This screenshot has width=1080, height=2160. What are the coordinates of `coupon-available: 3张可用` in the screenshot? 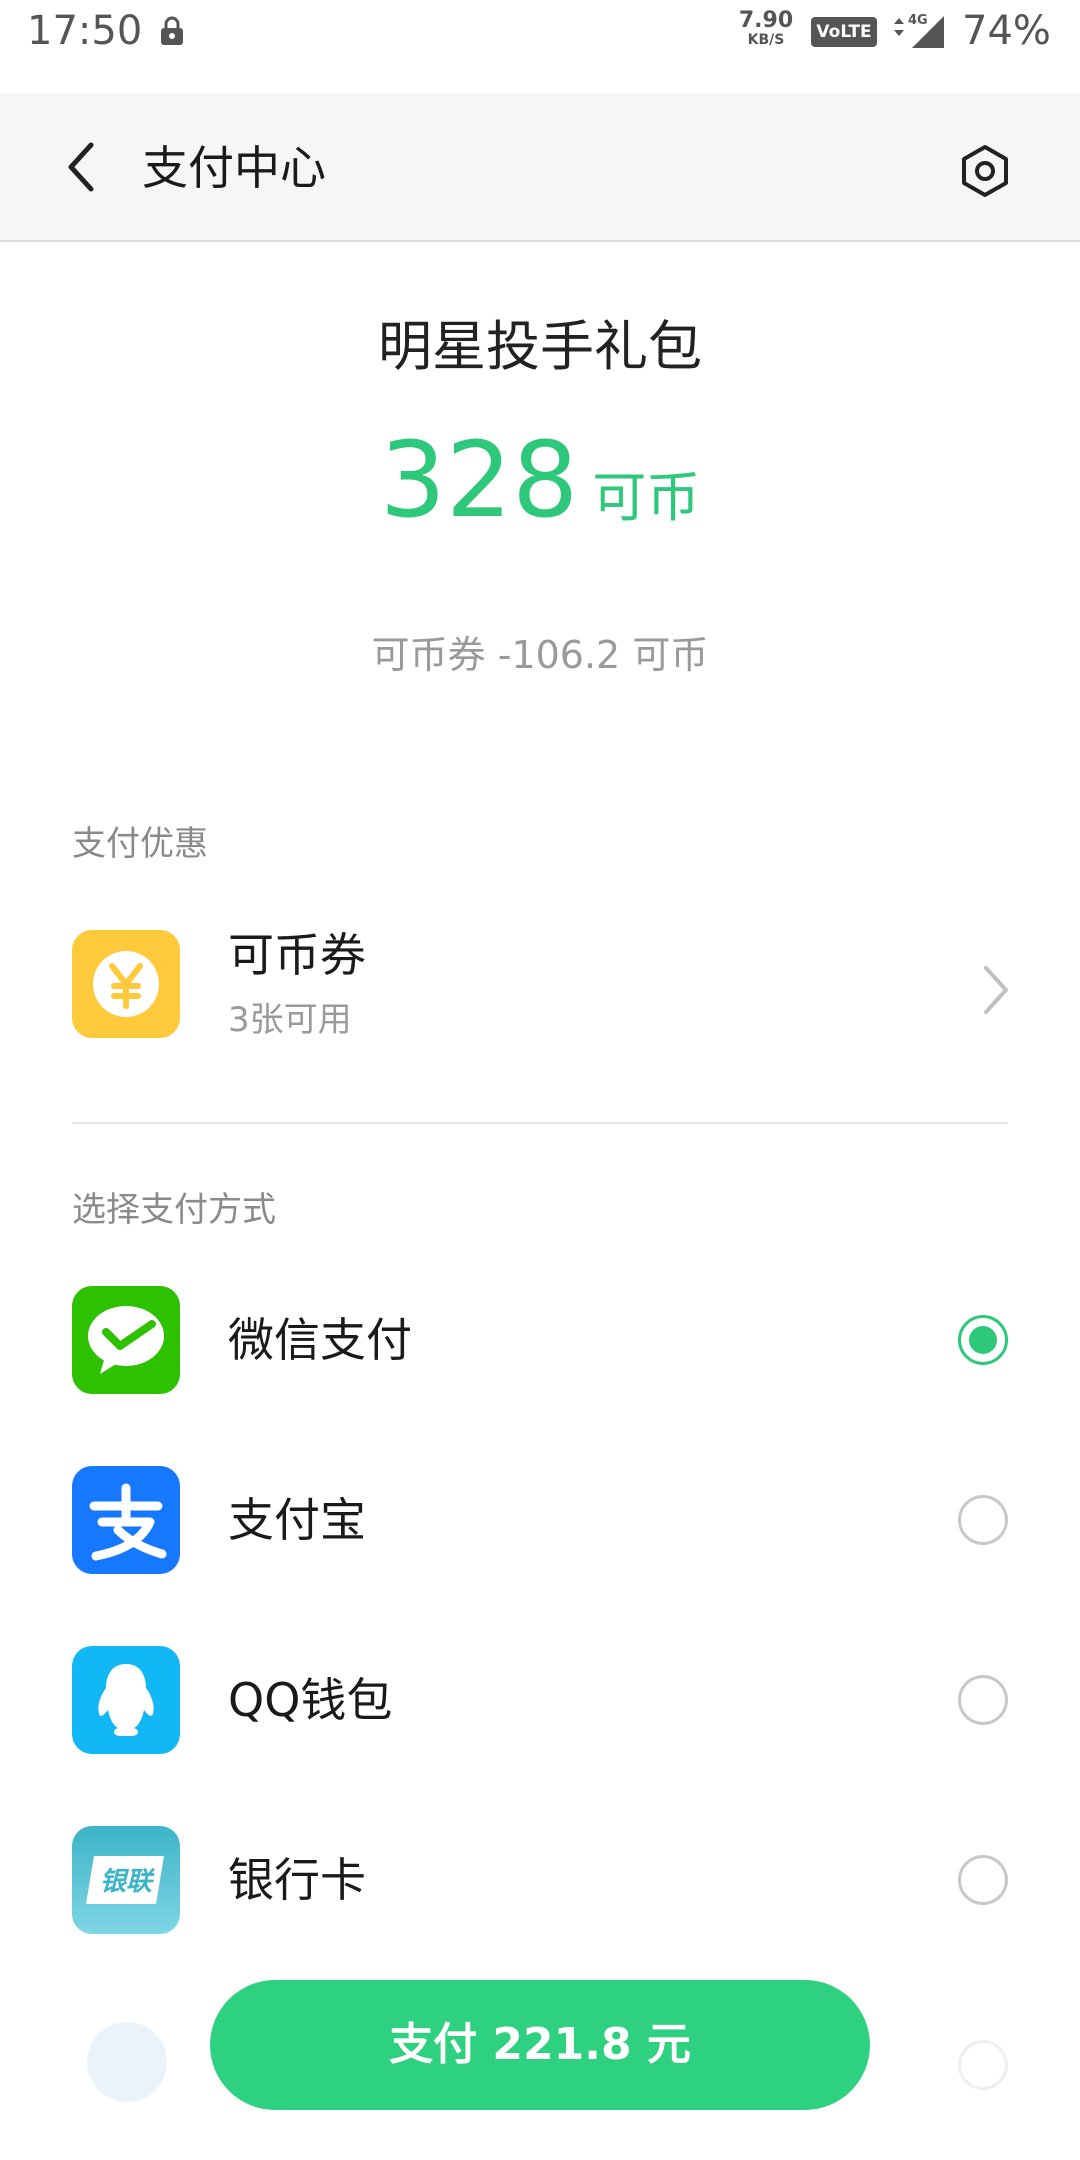 It's located at (290, 1020).